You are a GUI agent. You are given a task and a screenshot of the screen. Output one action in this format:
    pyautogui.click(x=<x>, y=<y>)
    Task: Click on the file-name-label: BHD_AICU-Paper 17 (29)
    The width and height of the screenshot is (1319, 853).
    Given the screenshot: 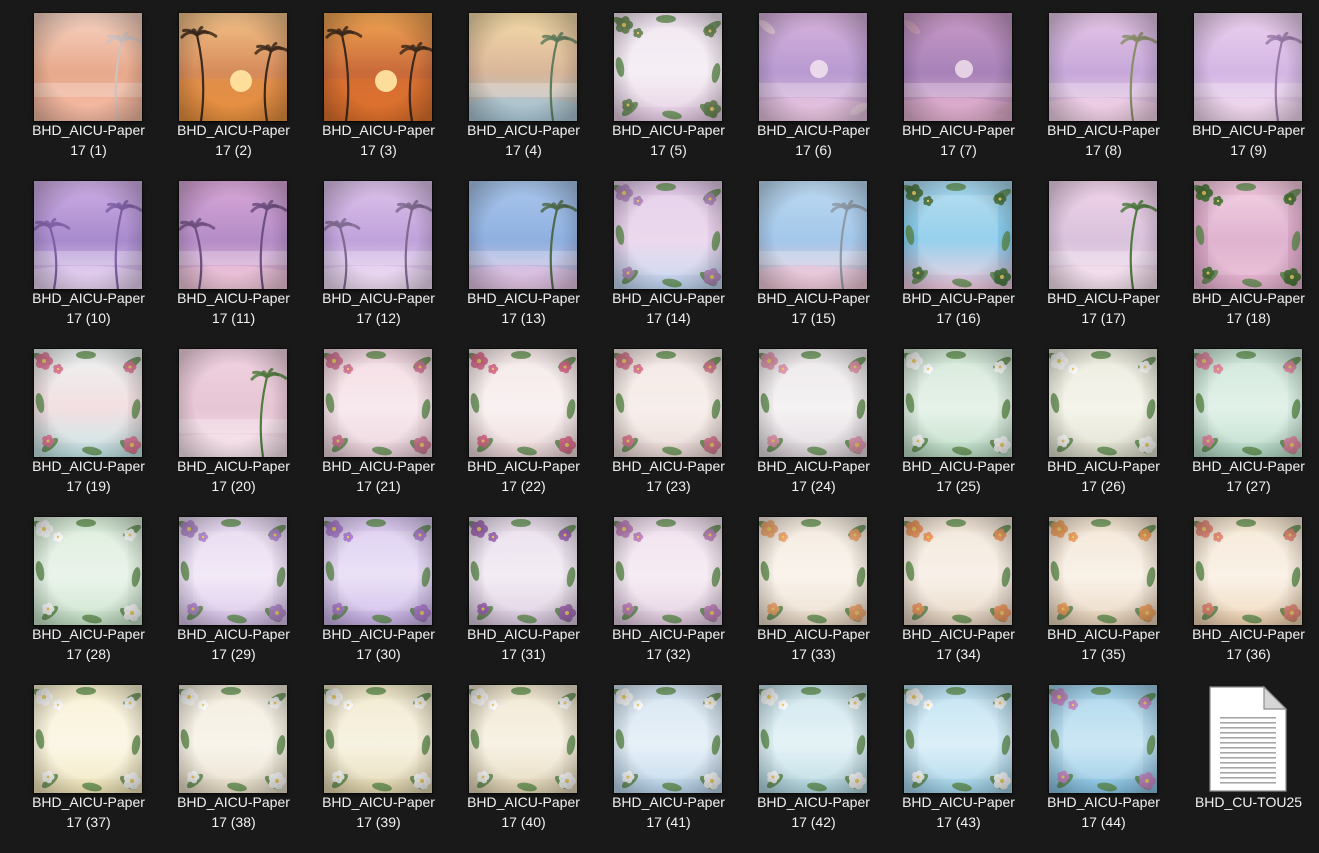 What is the action you would take?
    pyautogui.click(x=233, y=644)
    